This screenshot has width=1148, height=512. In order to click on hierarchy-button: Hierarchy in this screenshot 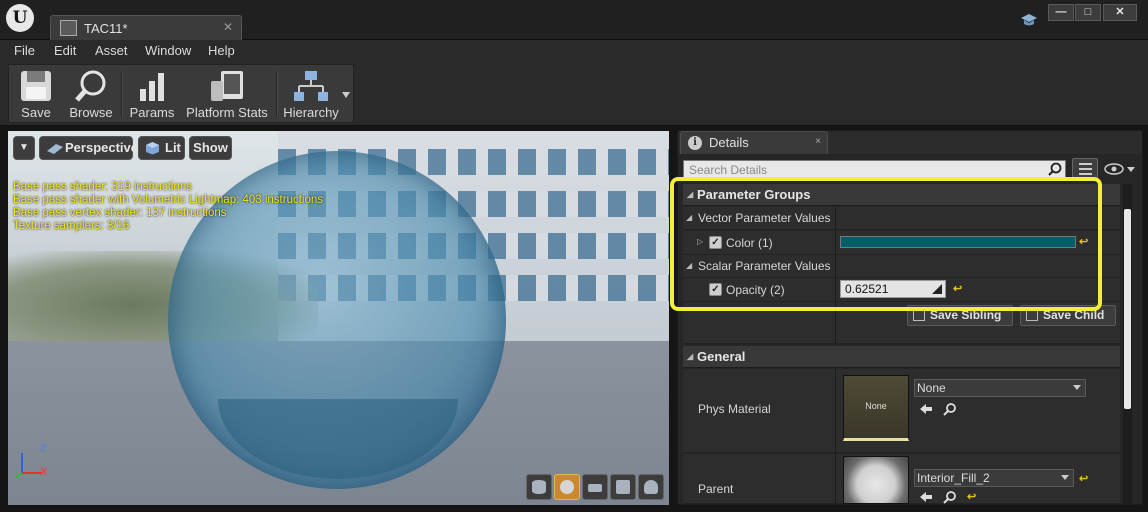, I will do `click(311, 94)`.